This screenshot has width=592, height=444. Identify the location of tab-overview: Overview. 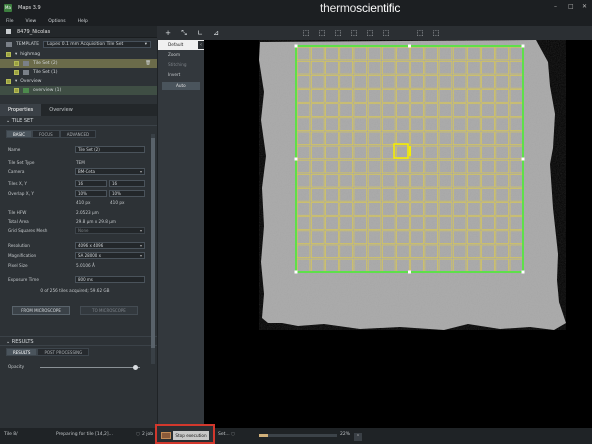
(61, 110).